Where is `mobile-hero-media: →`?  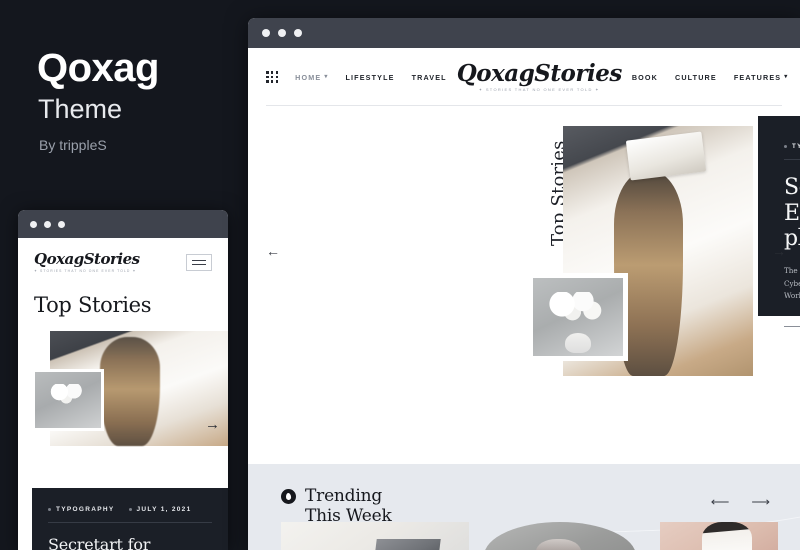 mobile-hero-media: → is located at coordinates (123, 388).